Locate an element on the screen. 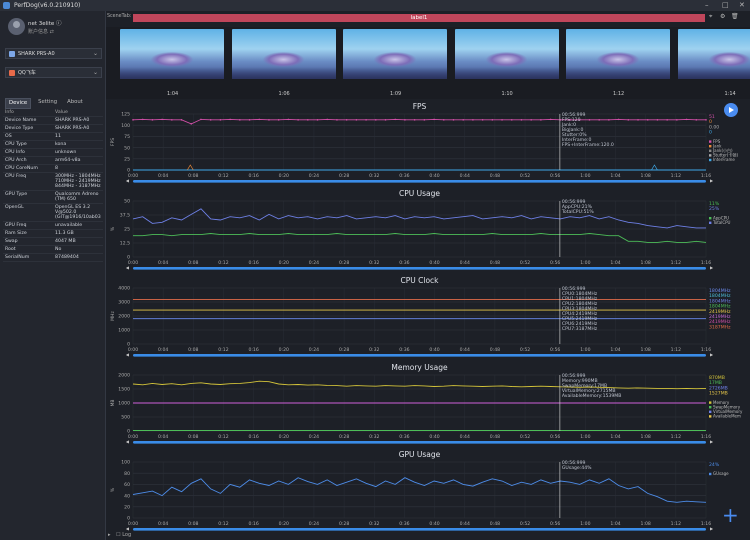 This screenshot has height=540, width=750. close-icon: ✕ is located at coordinates (742, 5).